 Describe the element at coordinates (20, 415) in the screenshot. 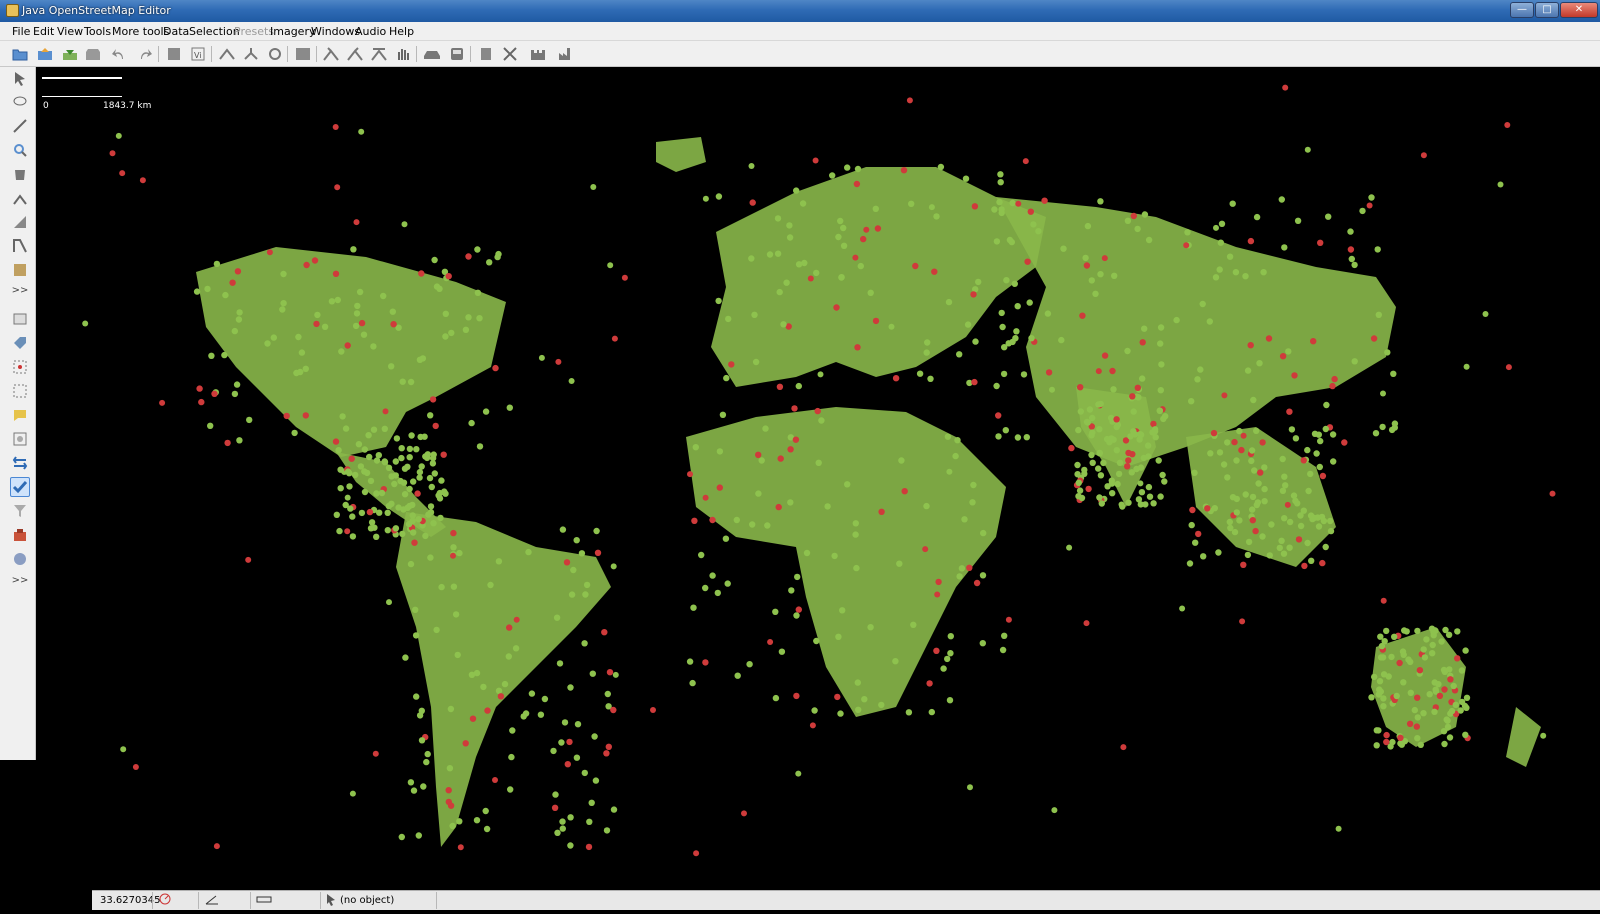

I see `notes-panel-icon` at that location.